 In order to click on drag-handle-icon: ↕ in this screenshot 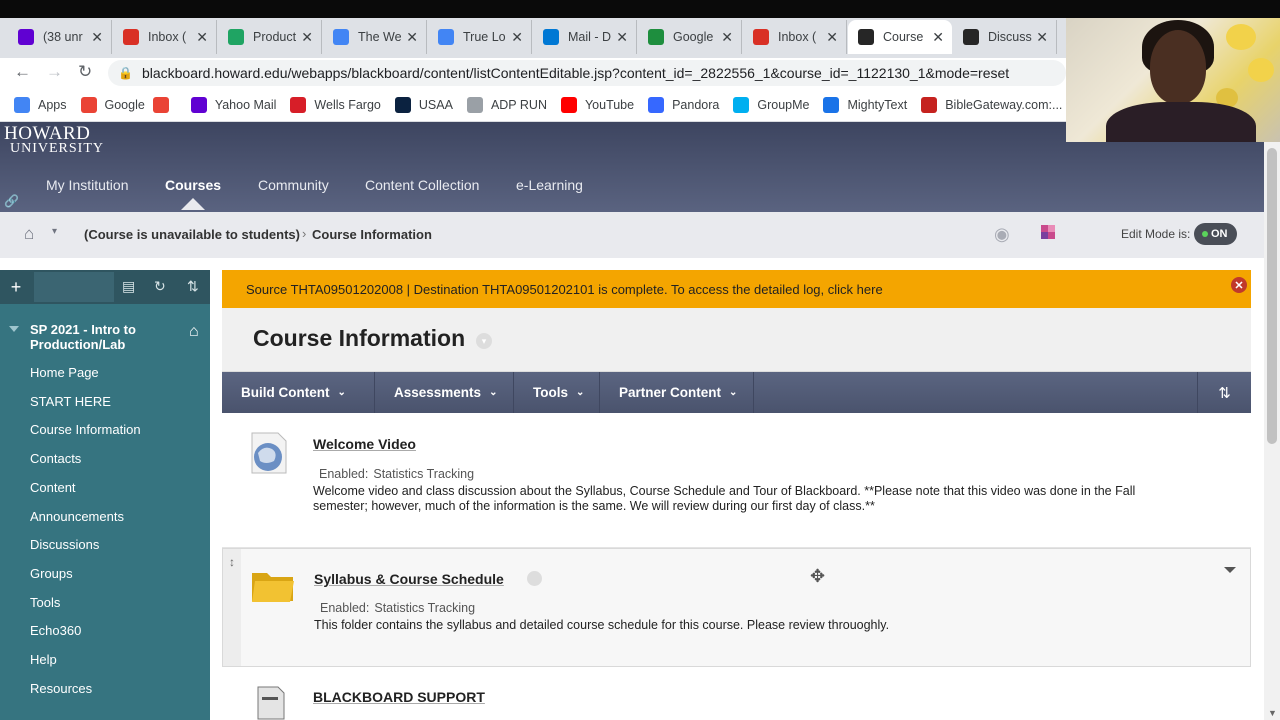, I will do `click(232, 607)`.